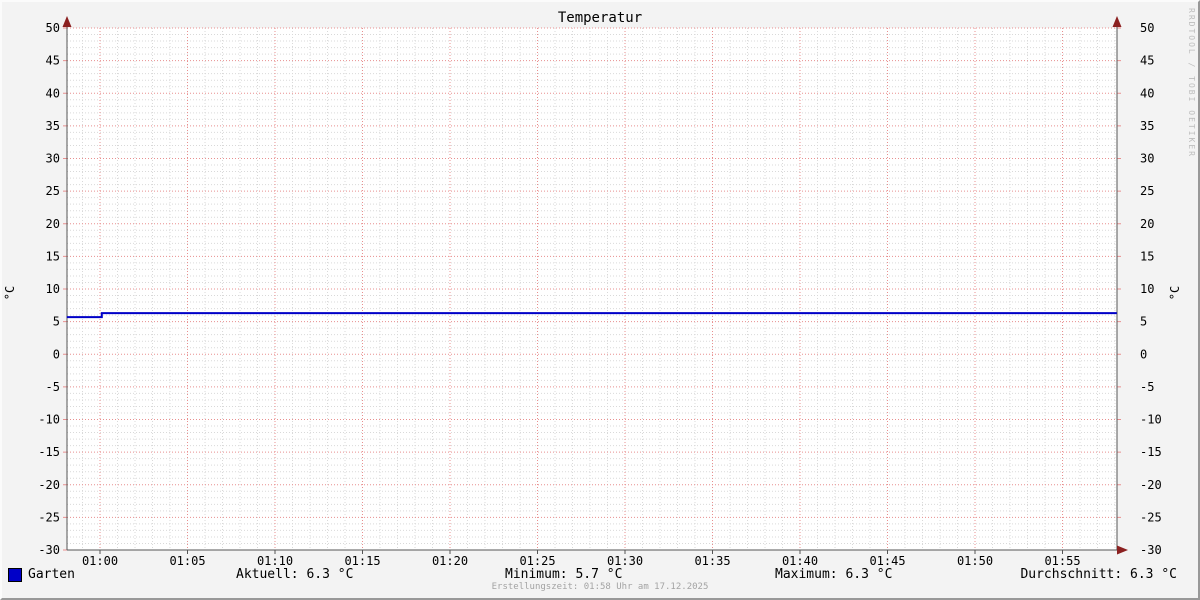 This screenshot has width=1200, height=600. I want to click on y-tick-label-right: -15, so click(1151, 452).